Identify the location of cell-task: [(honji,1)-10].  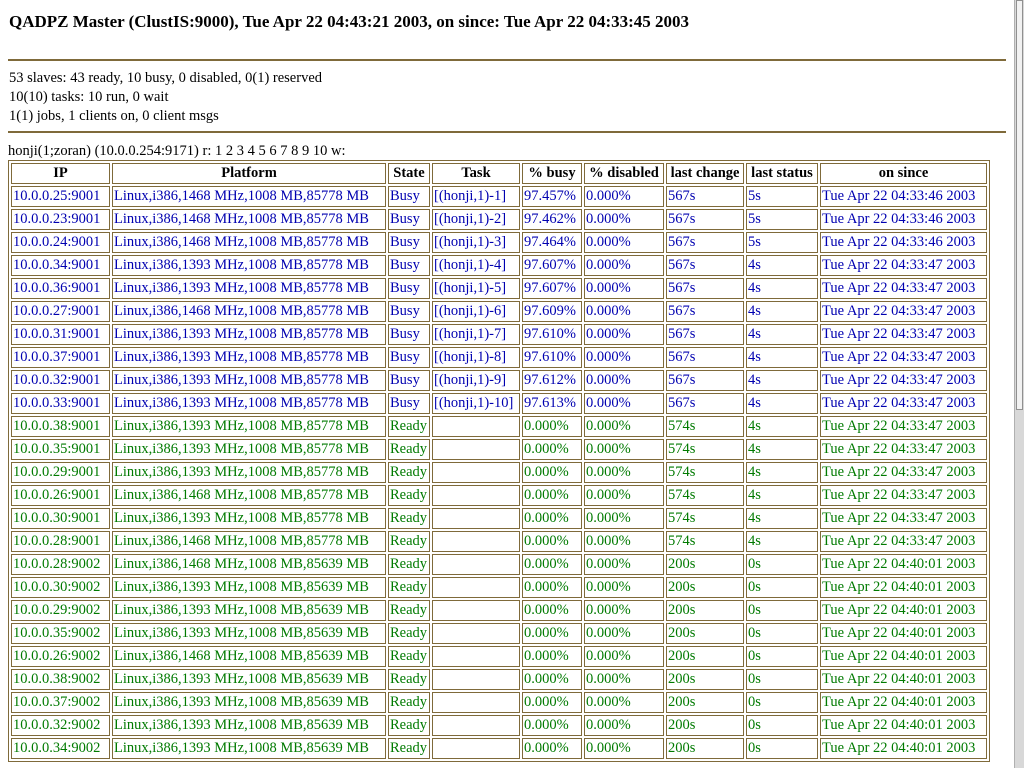
(476, 403).